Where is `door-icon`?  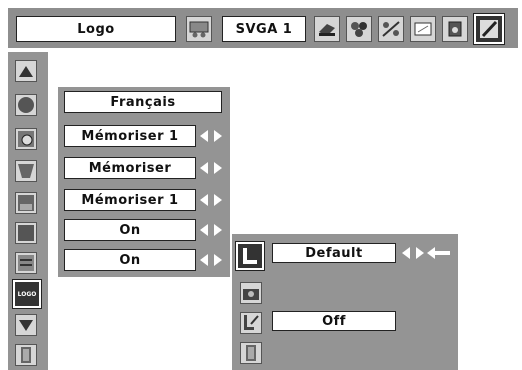
door-icon is located at coordinates (26, 355).